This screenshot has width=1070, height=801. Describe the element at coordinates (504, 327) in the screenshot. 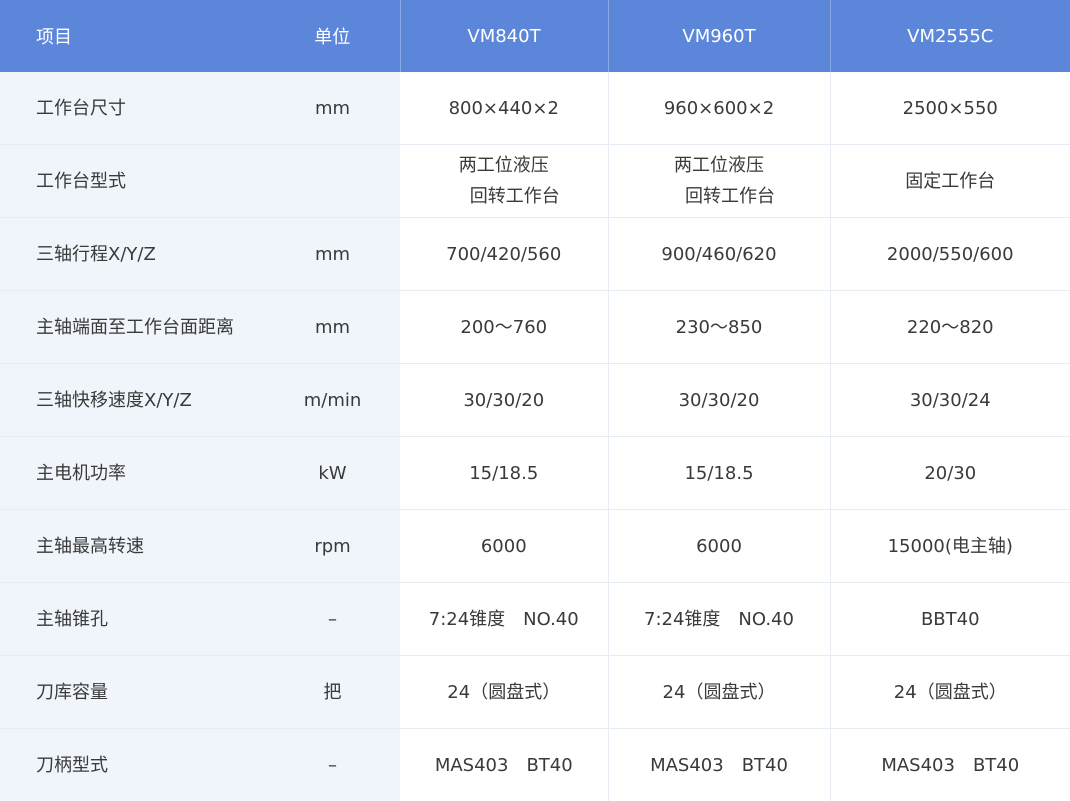

I see `spec-value: 200～760` at that location.